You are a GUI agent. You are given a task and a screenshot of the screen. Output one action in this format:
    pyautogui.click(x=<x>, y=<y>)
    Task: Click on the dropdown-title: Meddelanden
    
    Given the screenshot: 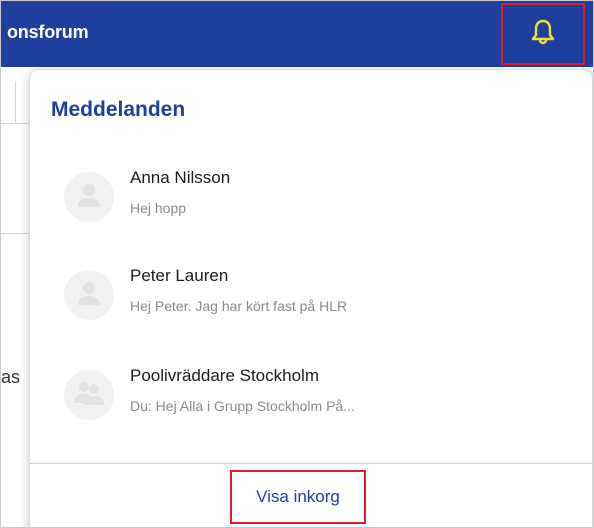 What is the action you would take?
    pyautogui.click(x=118, y=109)
    